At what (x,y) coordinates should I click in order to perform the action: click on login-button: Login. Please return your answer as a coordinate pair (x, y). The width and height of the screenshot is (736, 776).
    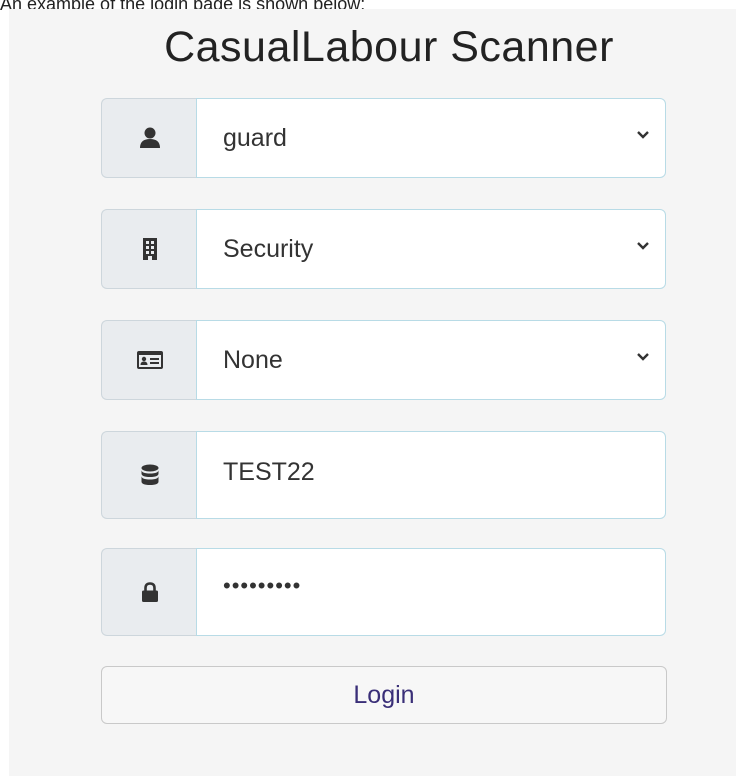
    Looking at the image, I should click on (384, 695).